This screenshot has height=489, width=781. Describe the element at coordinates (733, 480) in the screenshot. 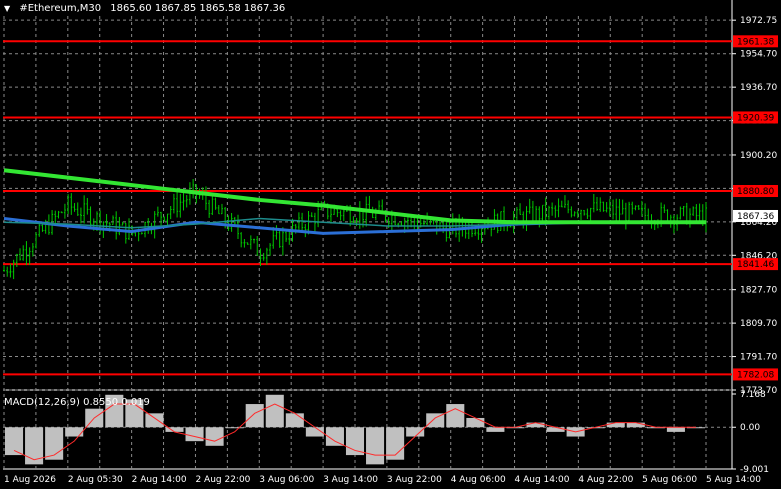

I see `time-axis-label: 5 Aug 14:00` at that location.